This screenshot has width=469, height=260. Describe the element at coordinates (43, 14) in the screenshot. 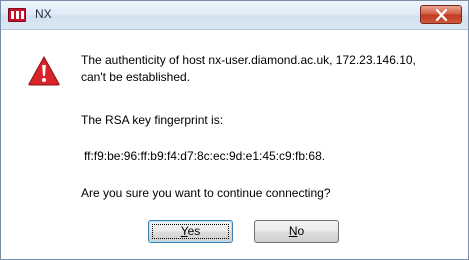

I see `window-title: NX` at that location.